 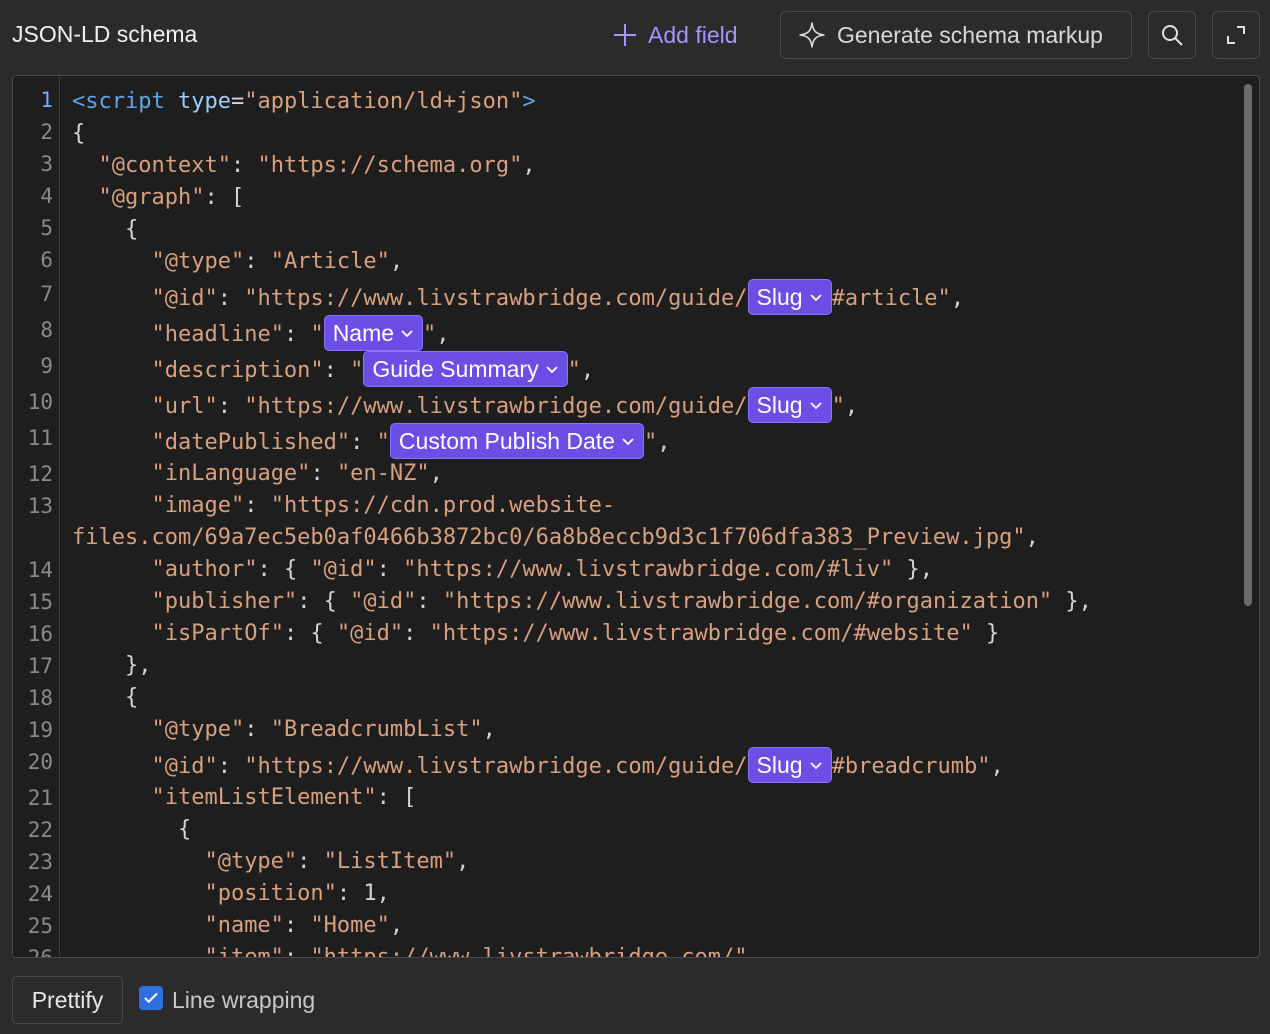 I want to click on plus-icon, so click(x=625, y=35).